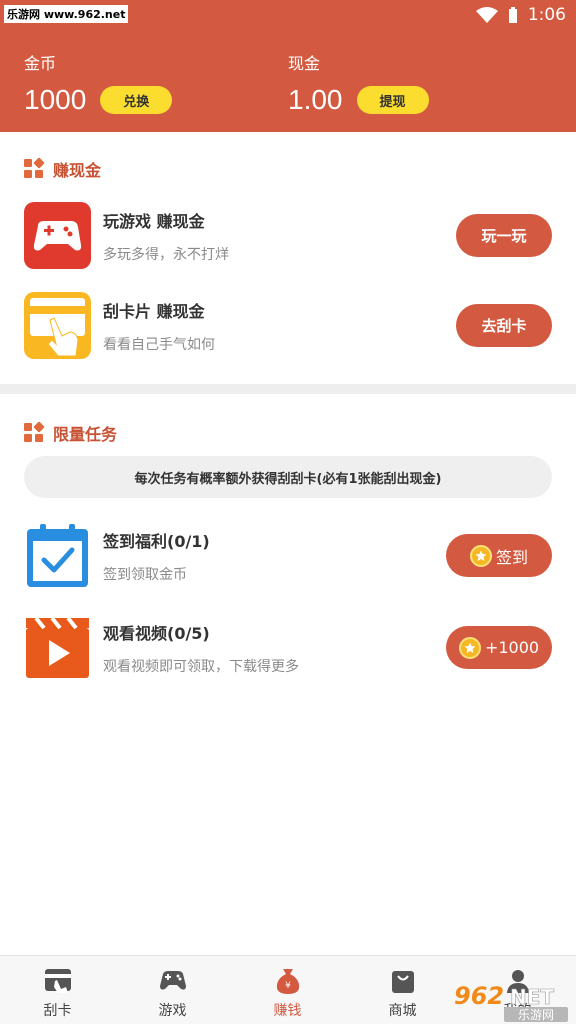  What do you see at coordinates (536, 1015) in the screenshot?
I see `watermark-site-name: 乐游网` at bounding box center [536, 1015].